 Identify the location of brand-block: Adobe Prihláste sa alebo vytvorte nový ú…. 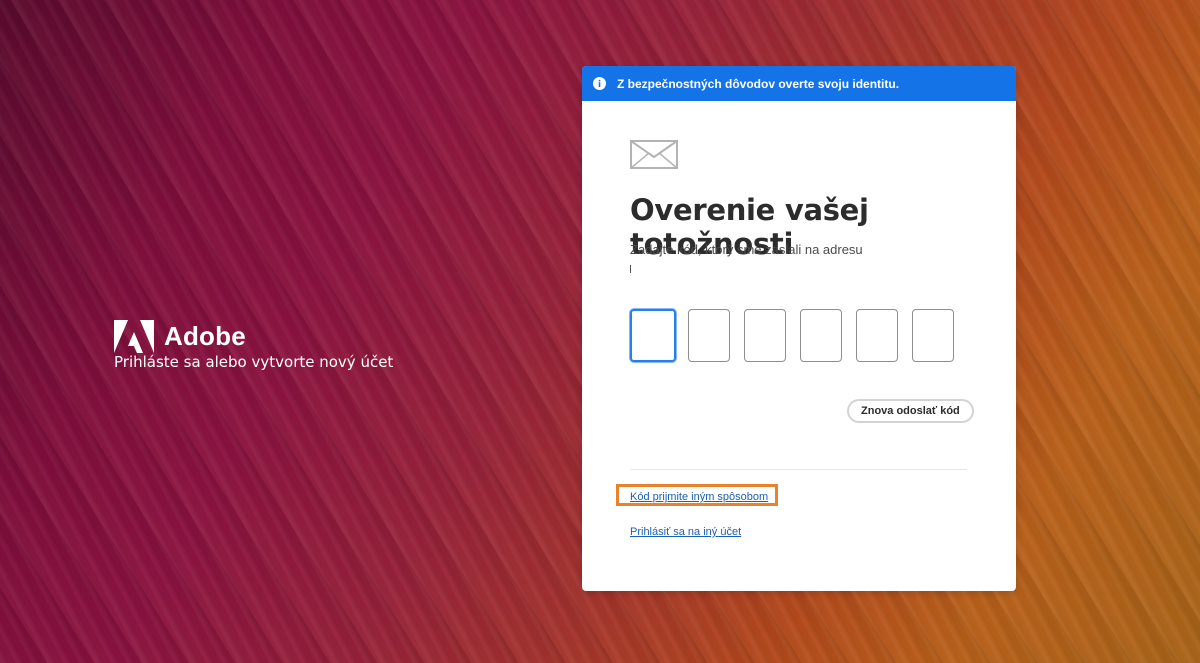
(253, 345).